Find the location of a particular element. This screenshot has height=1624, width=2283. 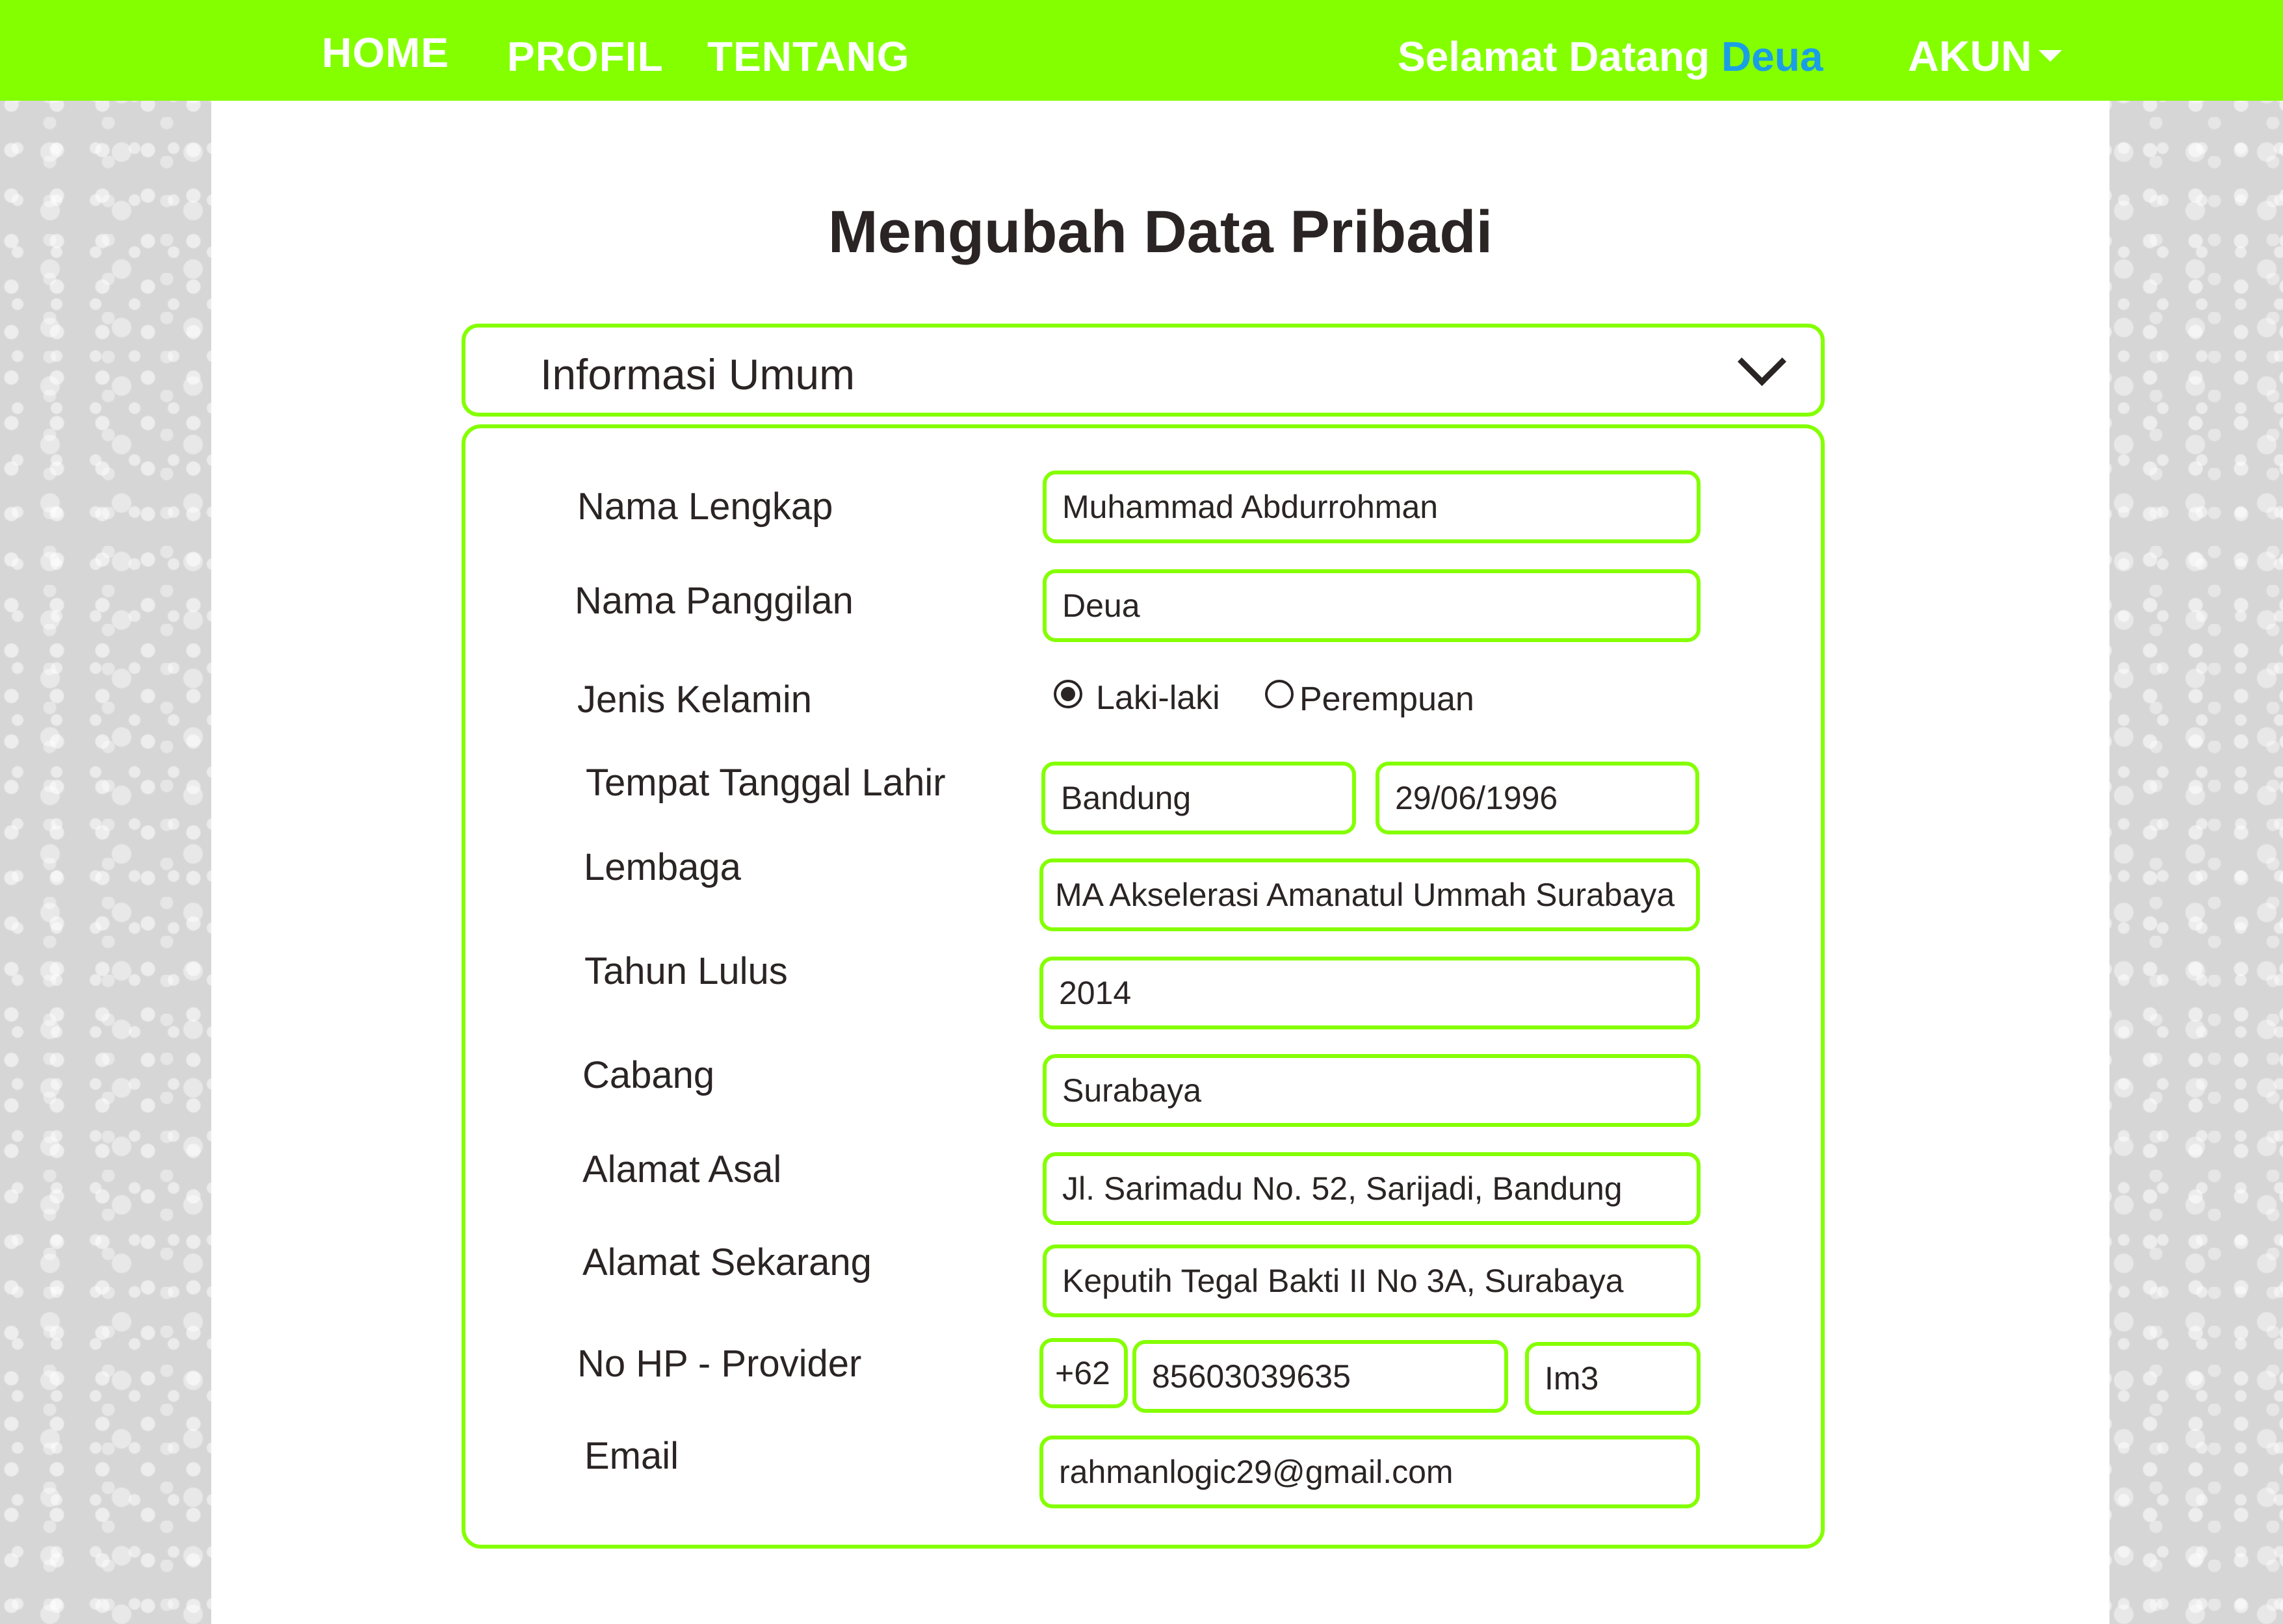

current-address-input is located at coordinates (1372, 1280).